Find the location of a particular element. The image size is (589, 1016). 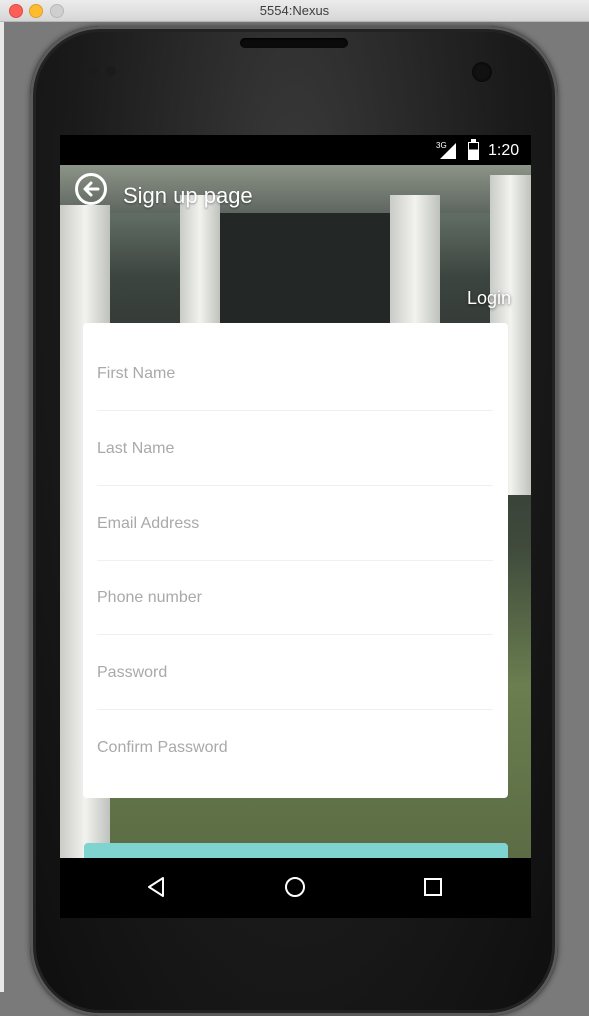

phone-field is located at coordinates (295, 598).